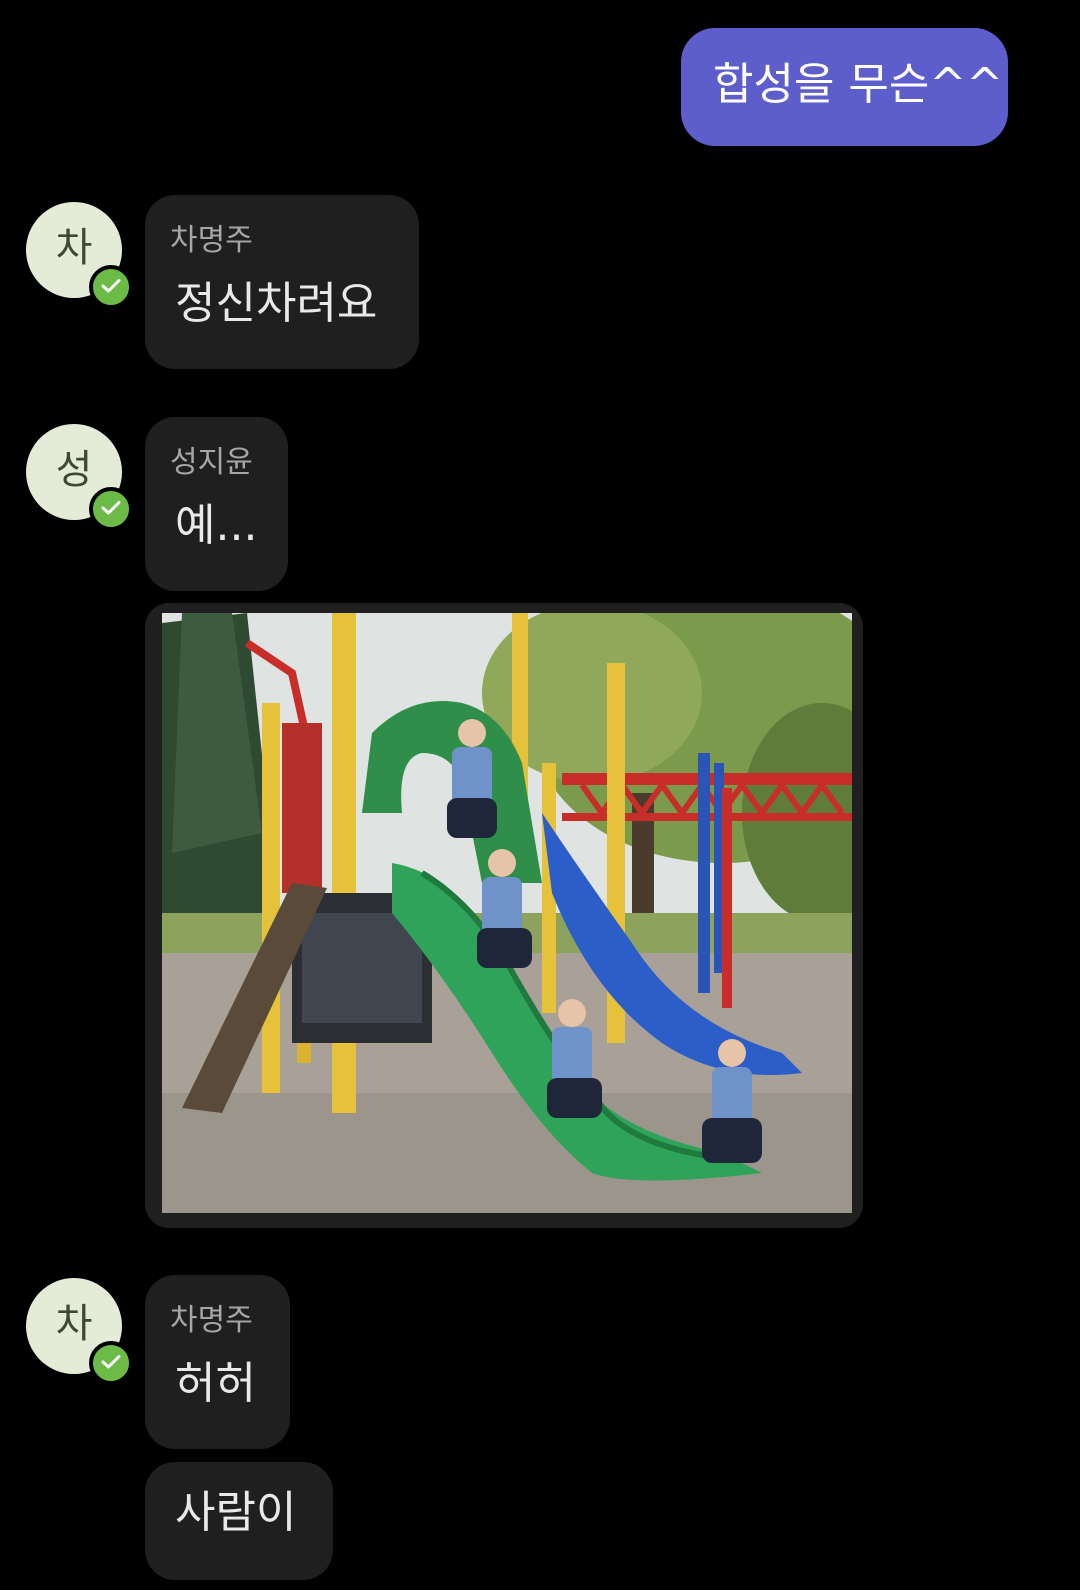 This screenshot has height=1590, width=1080. What do you see at coordinates (236, 1512) in the screenshot?
I see `message-text: 사람이` at bounding box center [236, 1512].